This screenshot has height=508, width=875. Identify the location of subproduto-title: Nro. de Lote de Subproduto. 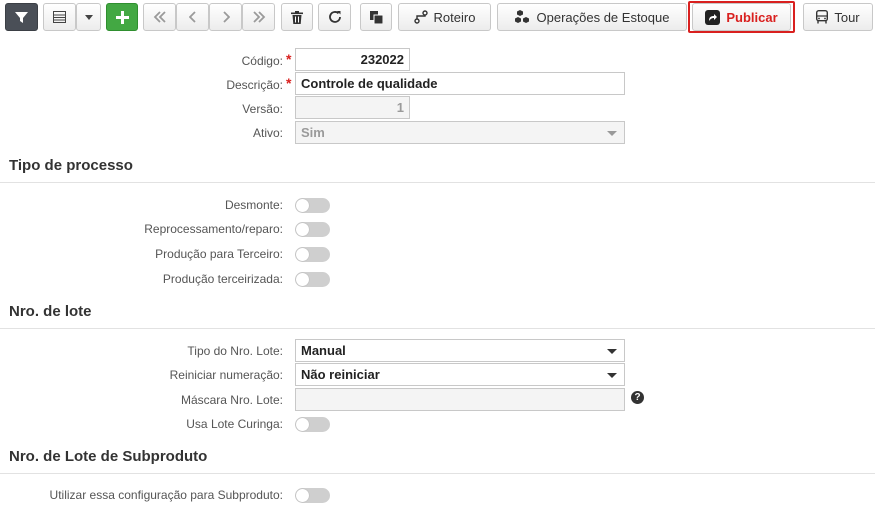
(108, 456).